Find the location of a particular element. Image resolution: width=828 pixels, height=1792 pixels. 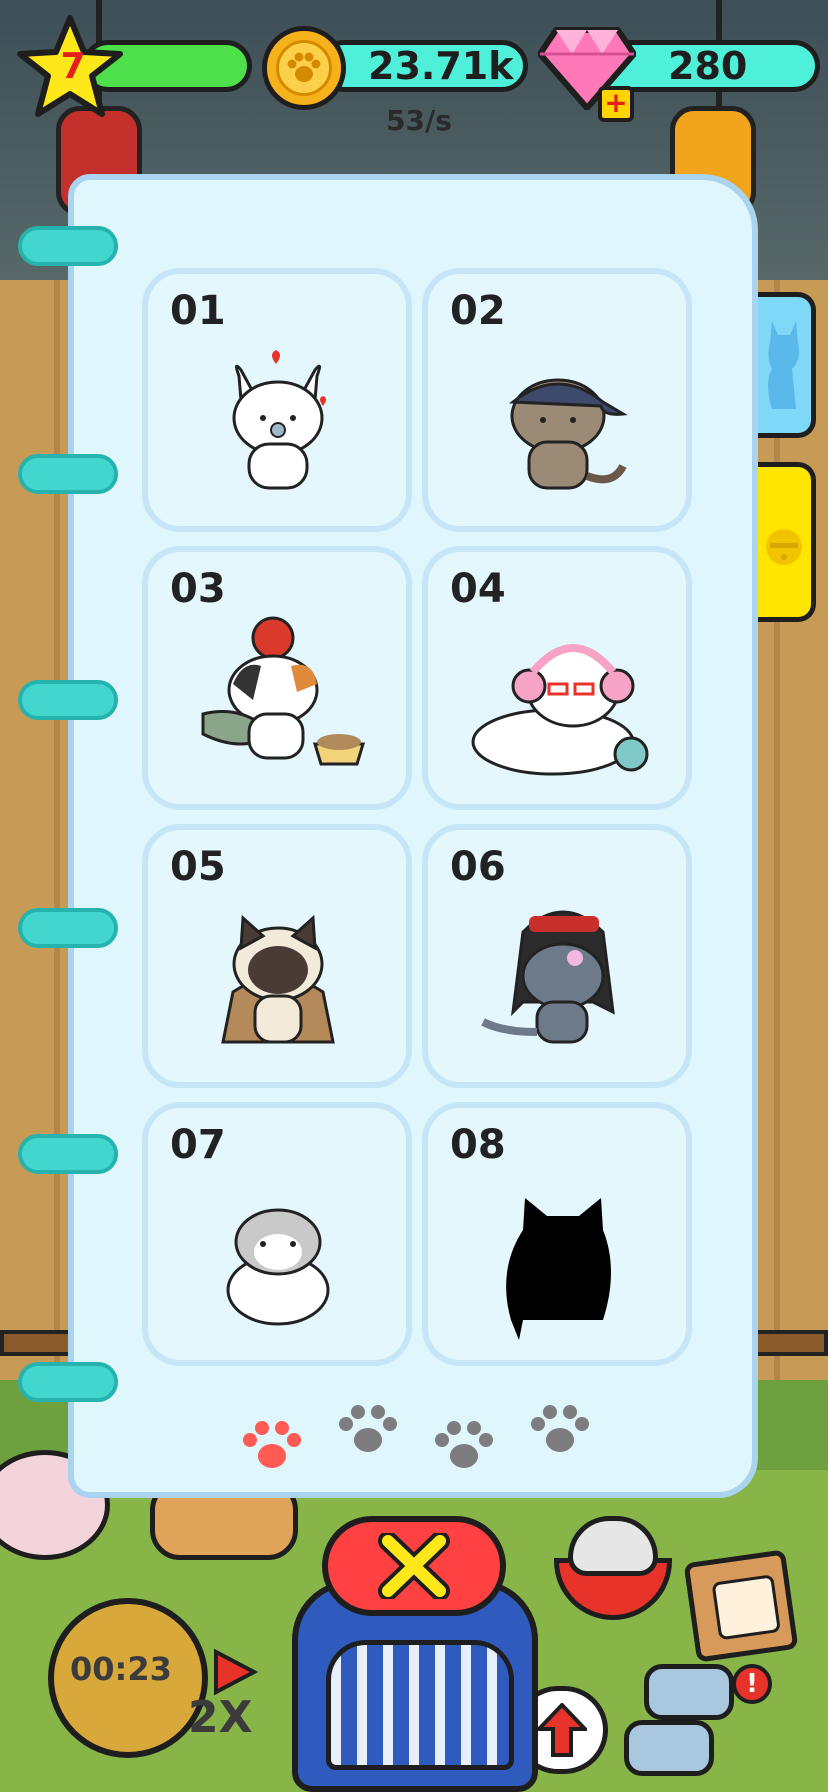

cat-card: 05 is located at coordinates (277, 956).